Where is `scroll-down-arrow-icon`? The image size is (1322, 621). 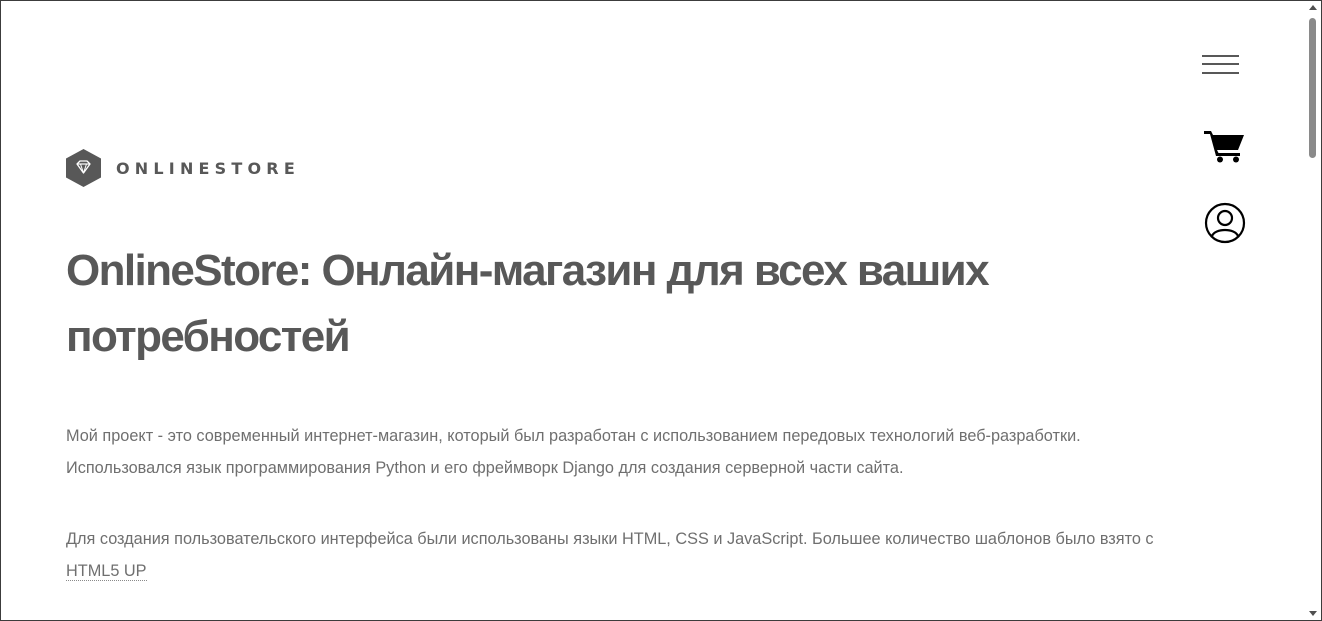
scroll-down-arrow-icon is located at coordinates (1313, 613).